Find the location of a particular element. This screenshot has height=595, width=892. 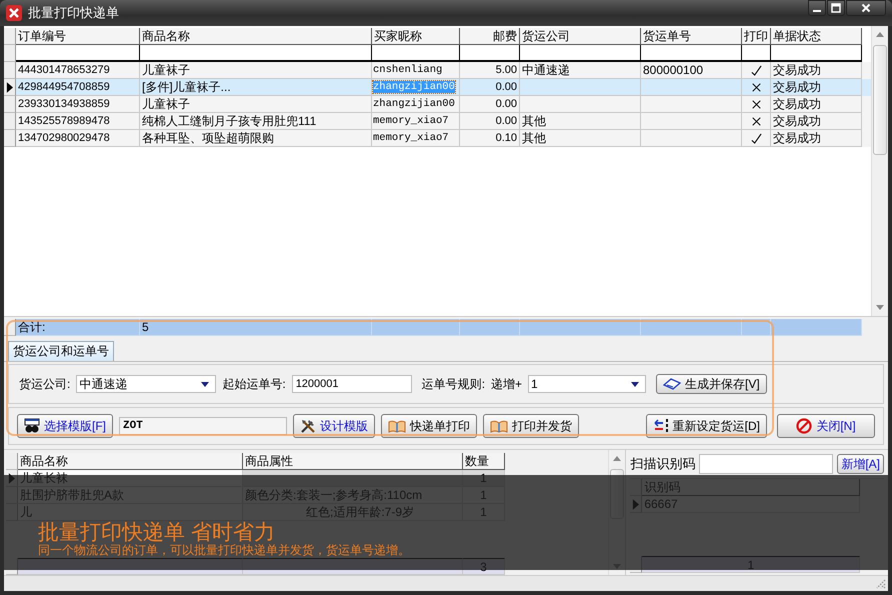

tools-icon is located at coordinates (308, 426).